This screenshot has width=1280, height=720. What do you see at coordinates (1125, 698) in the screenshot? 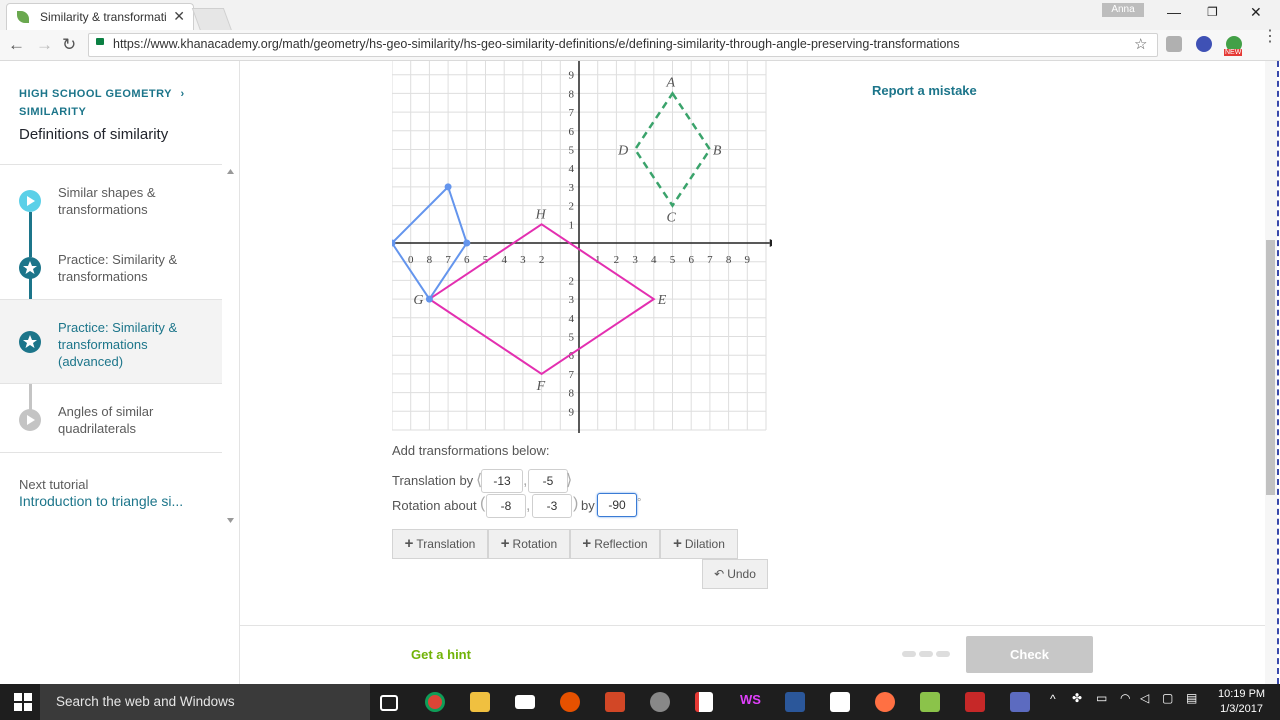
I see `wifi-icon: ◠` at bounding box center [1125, 698].